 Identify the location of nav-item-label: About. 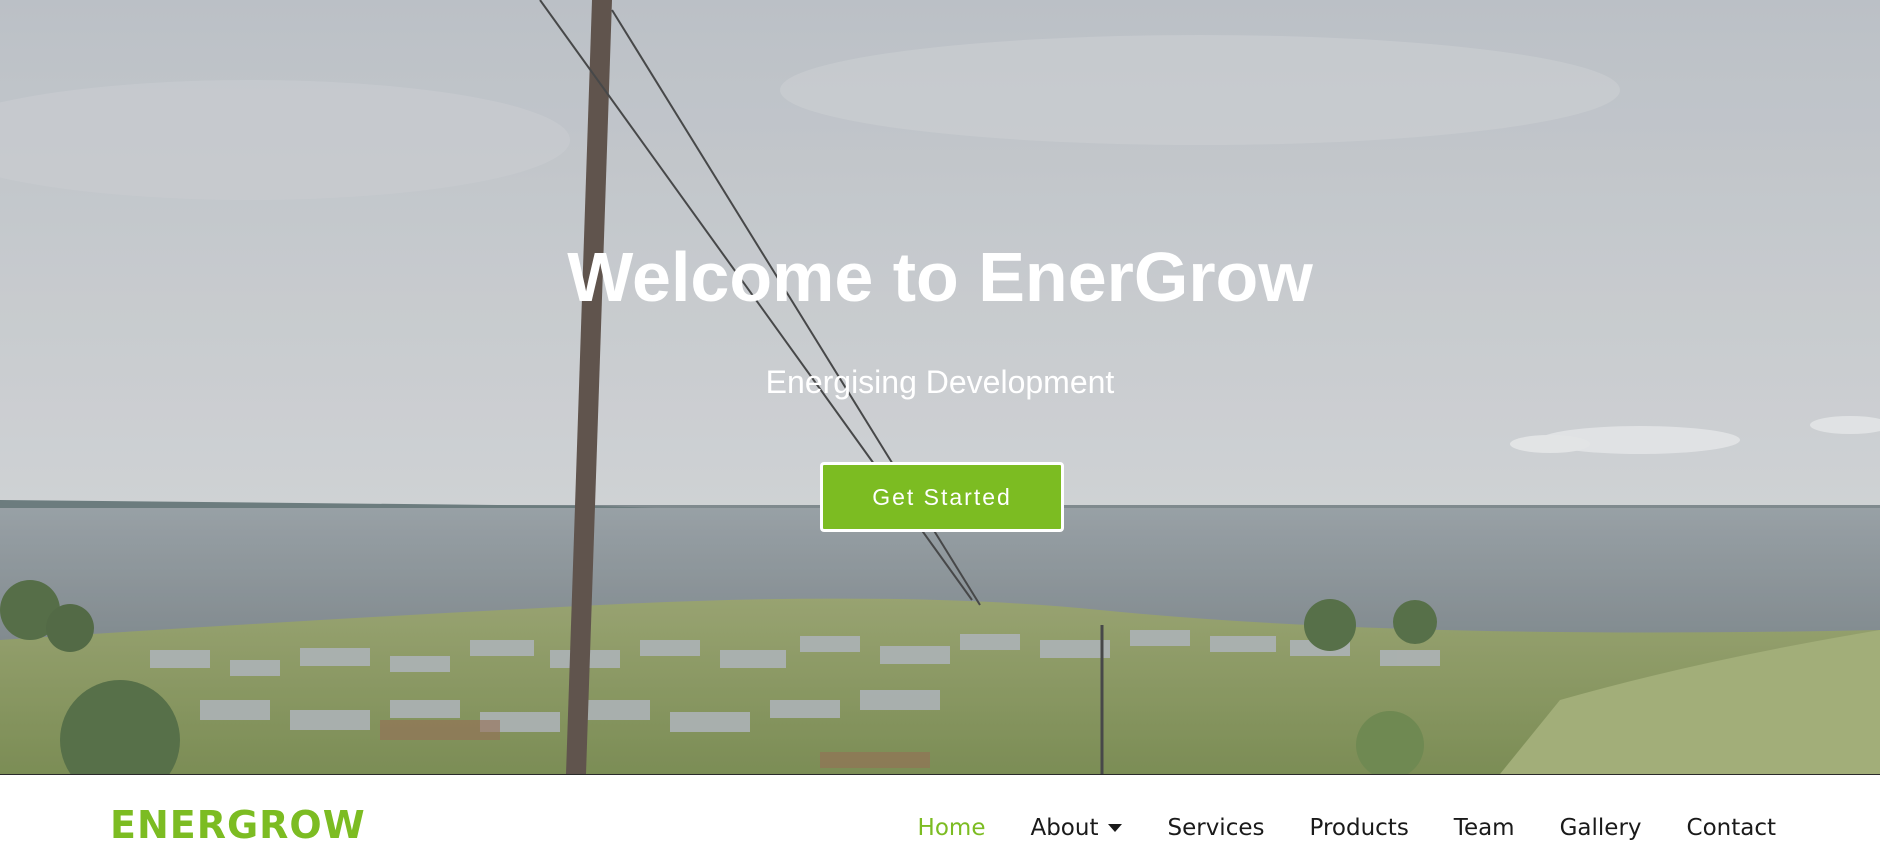
(1064, 828).